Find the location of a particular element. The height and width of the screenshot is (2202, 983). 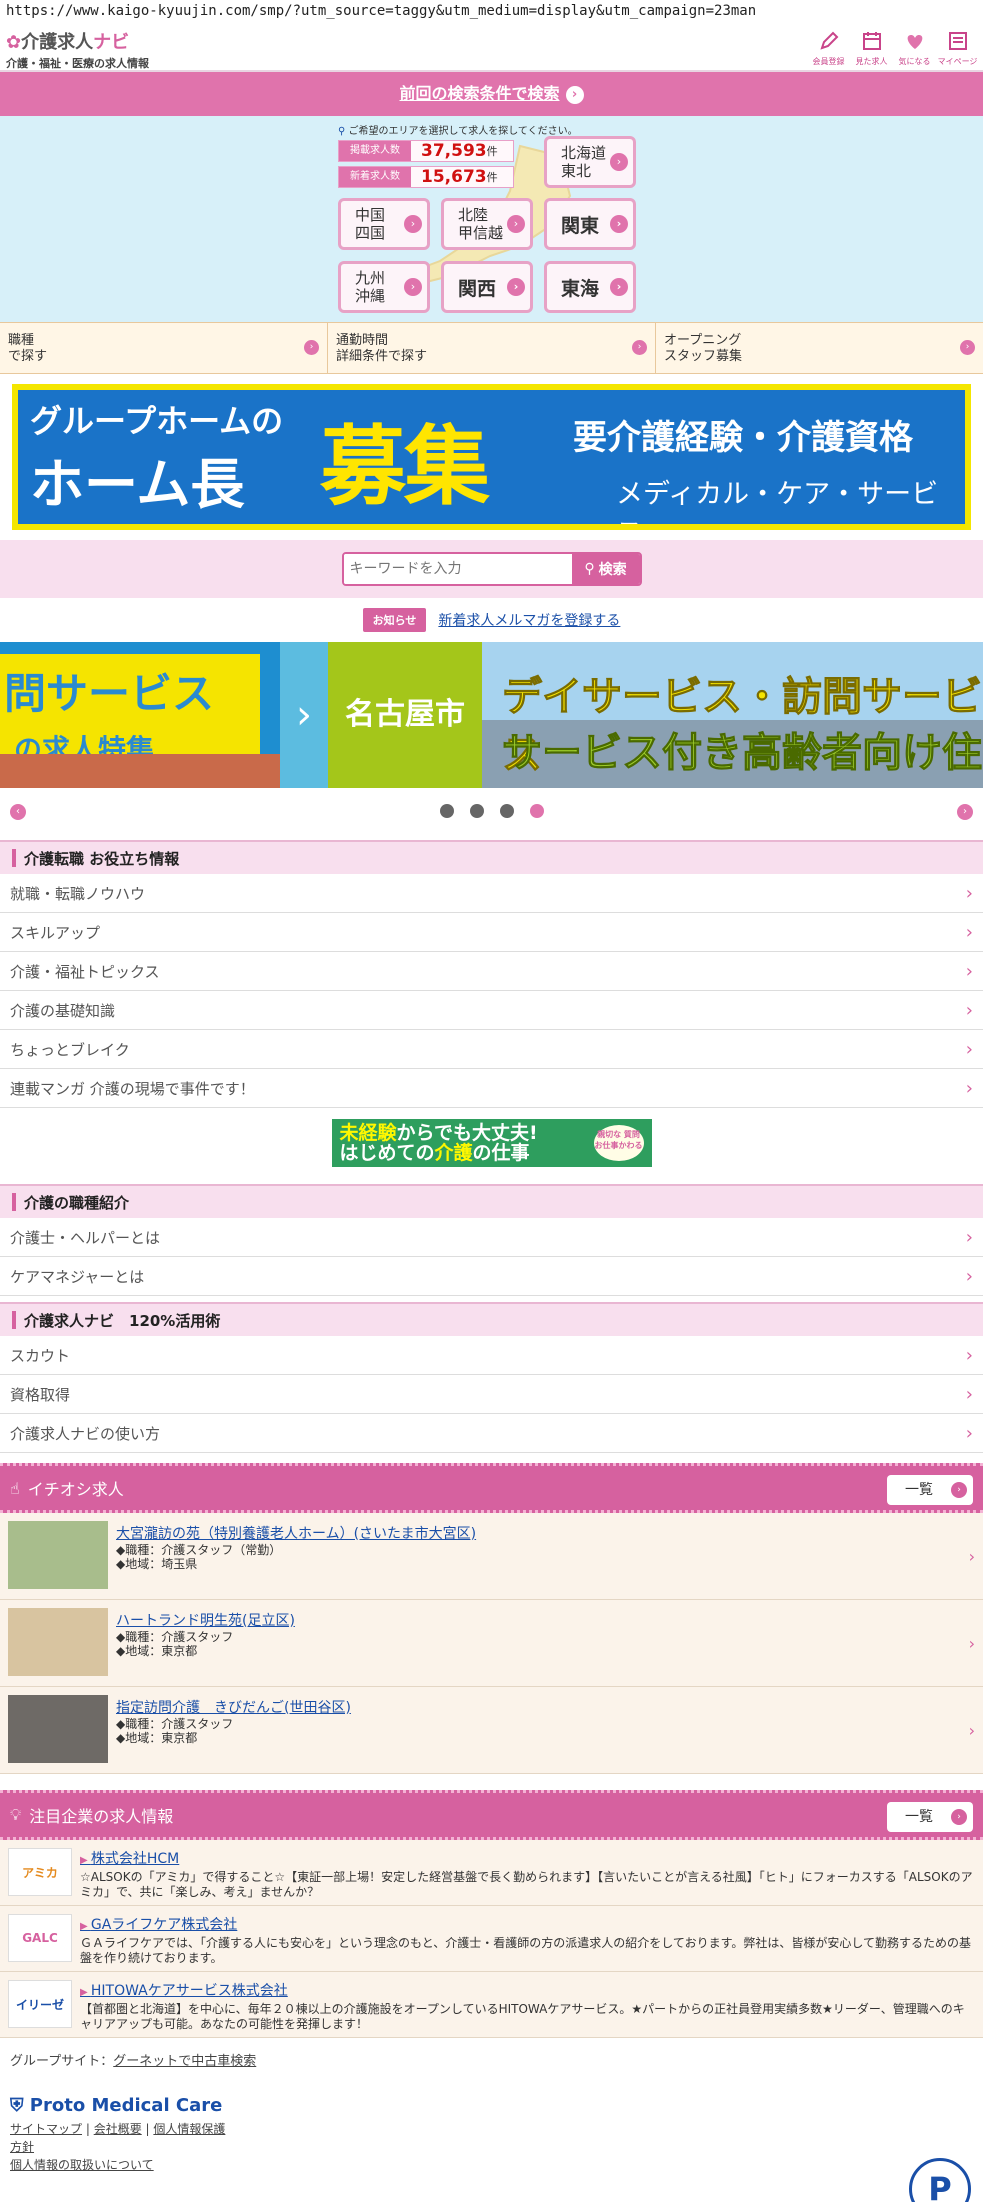

navi-item-howto: 介護求人ナビの使い方 › is located at coordinates (491, 1433).